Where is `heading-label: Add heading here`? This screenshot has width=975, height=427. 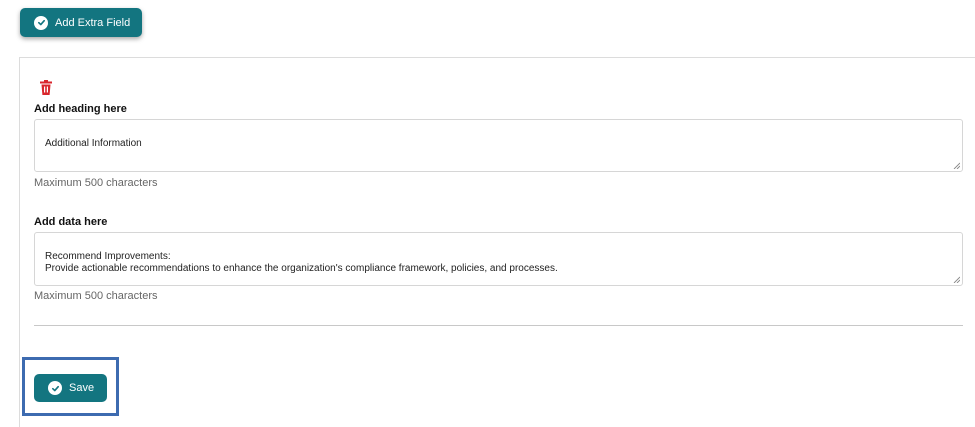
heading-label: Add heading here is located at coordinates (80, 109).